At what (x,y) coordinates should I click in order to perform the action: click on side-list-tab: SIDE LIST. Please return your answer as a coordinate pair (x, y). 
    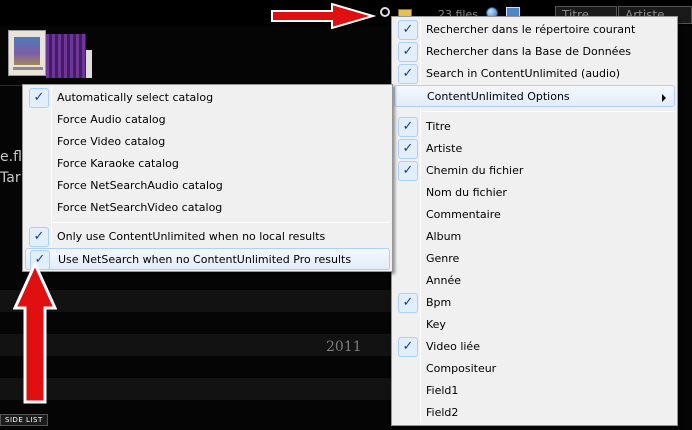
    Looking at the image, I should click on (24, 420).